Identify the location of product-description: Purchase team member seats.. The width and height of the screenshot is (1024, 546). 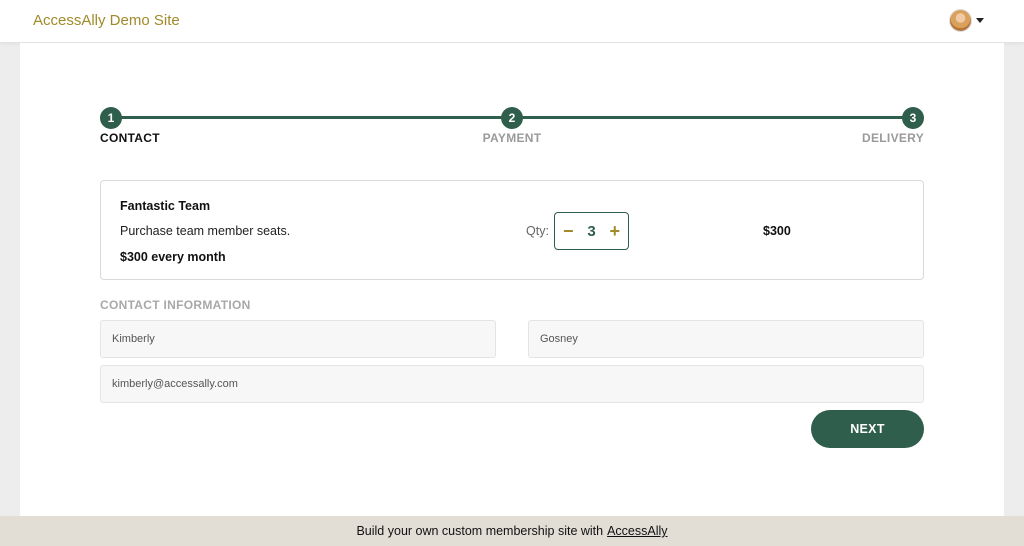
(205, 231).